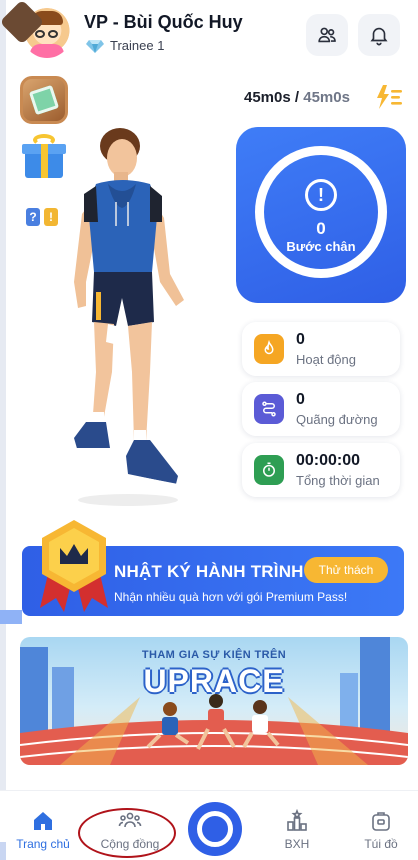  What do you see at coordinates (321, 409) in the screenshot?
I see `stat-card-distance: 0 Quãng đường` at bounding box center [321, 409].